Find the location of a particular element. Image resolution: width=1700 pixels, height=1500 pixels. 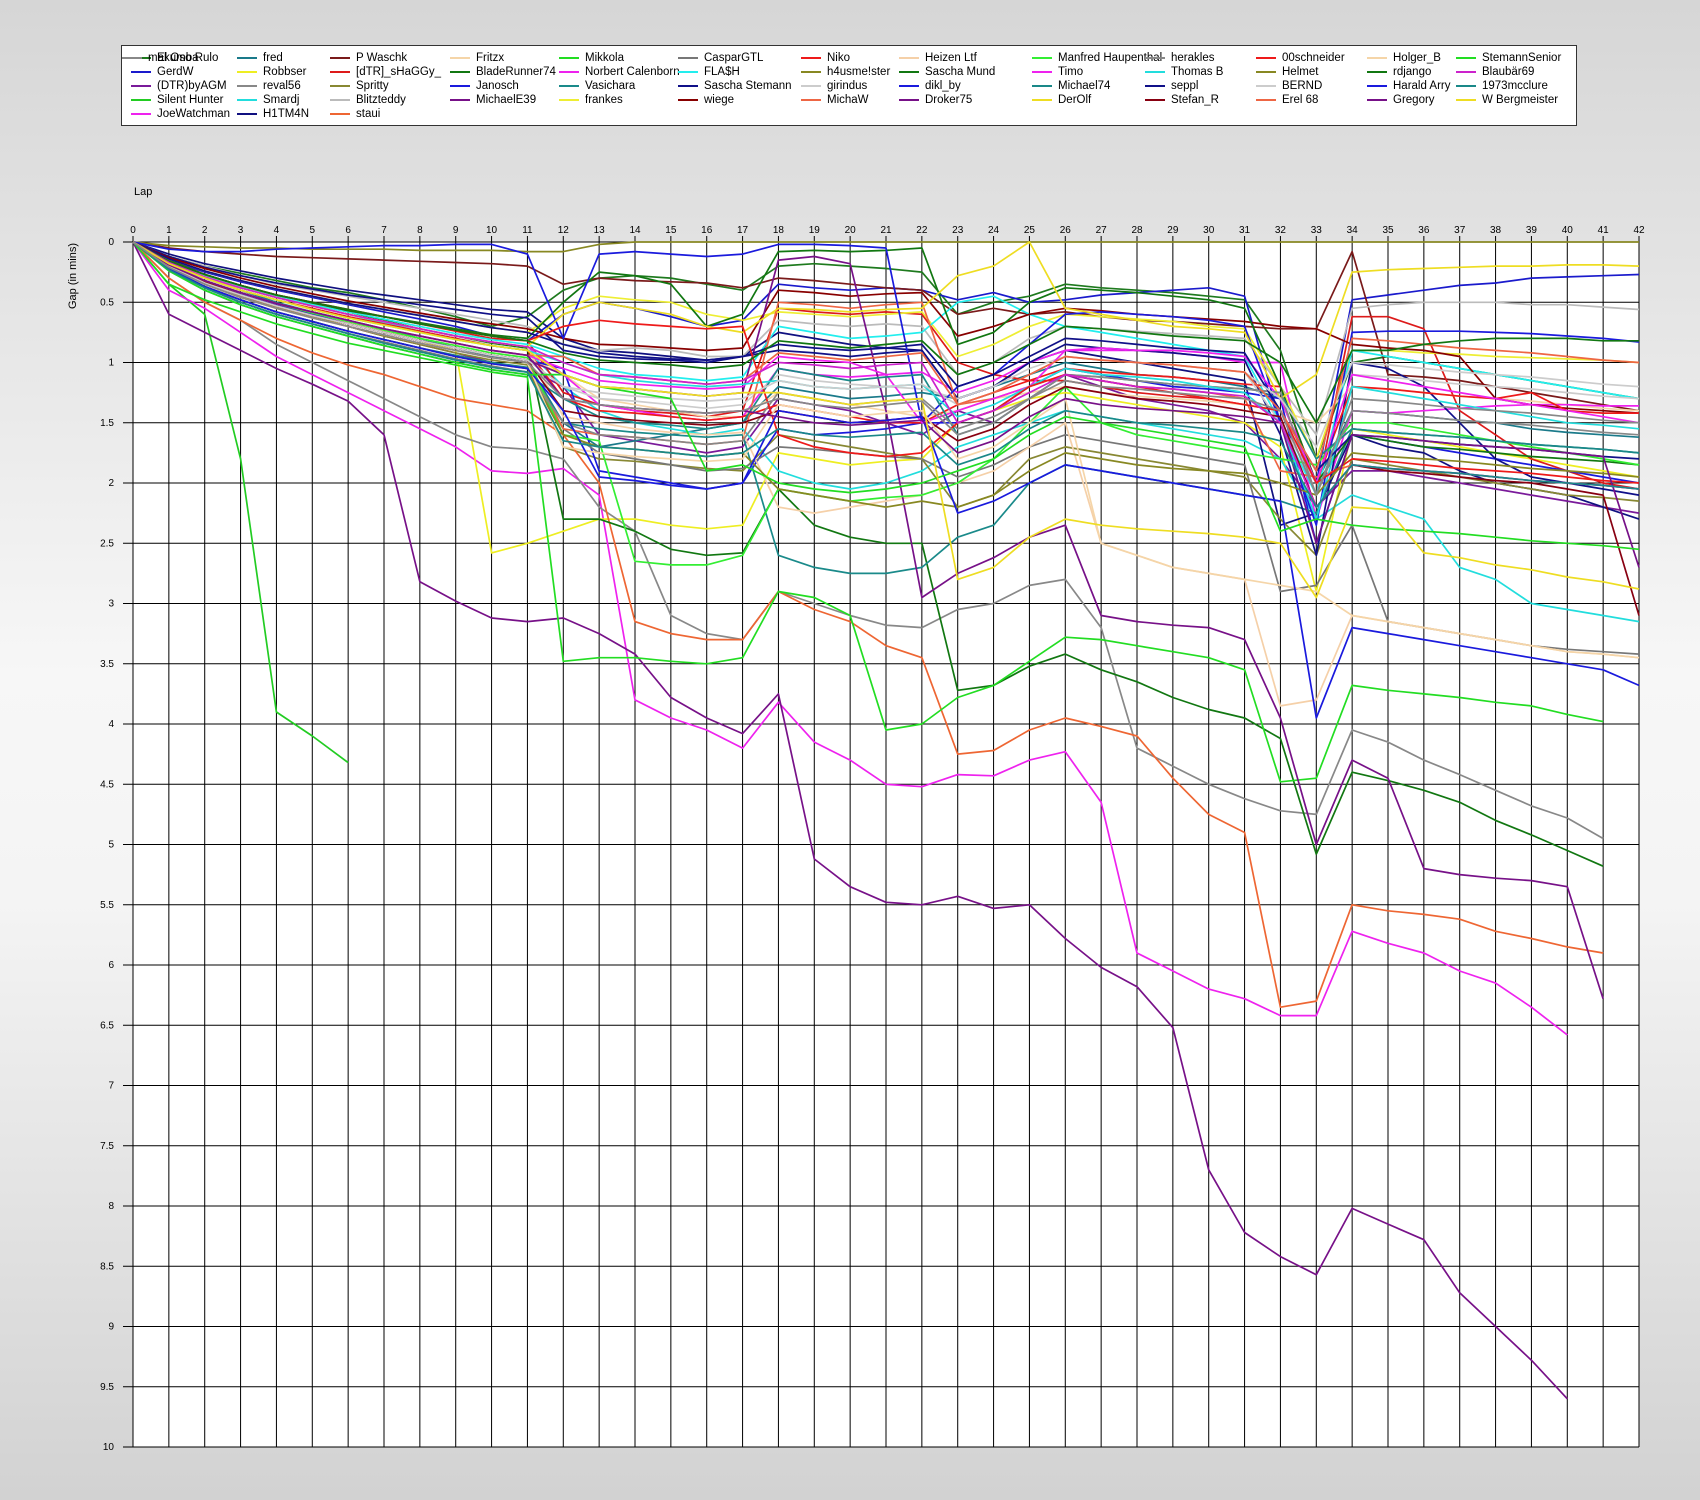

x-tick-label: 34 is located at coordinates (1353, 230).